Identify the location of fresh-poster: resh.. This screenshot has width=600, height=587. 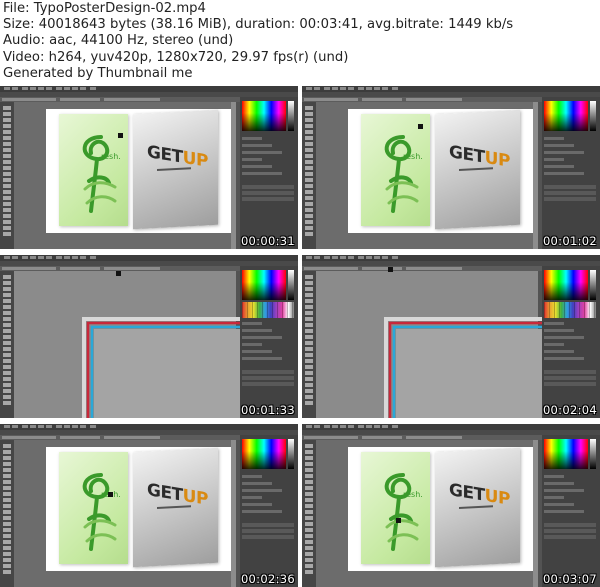
(395, 508).